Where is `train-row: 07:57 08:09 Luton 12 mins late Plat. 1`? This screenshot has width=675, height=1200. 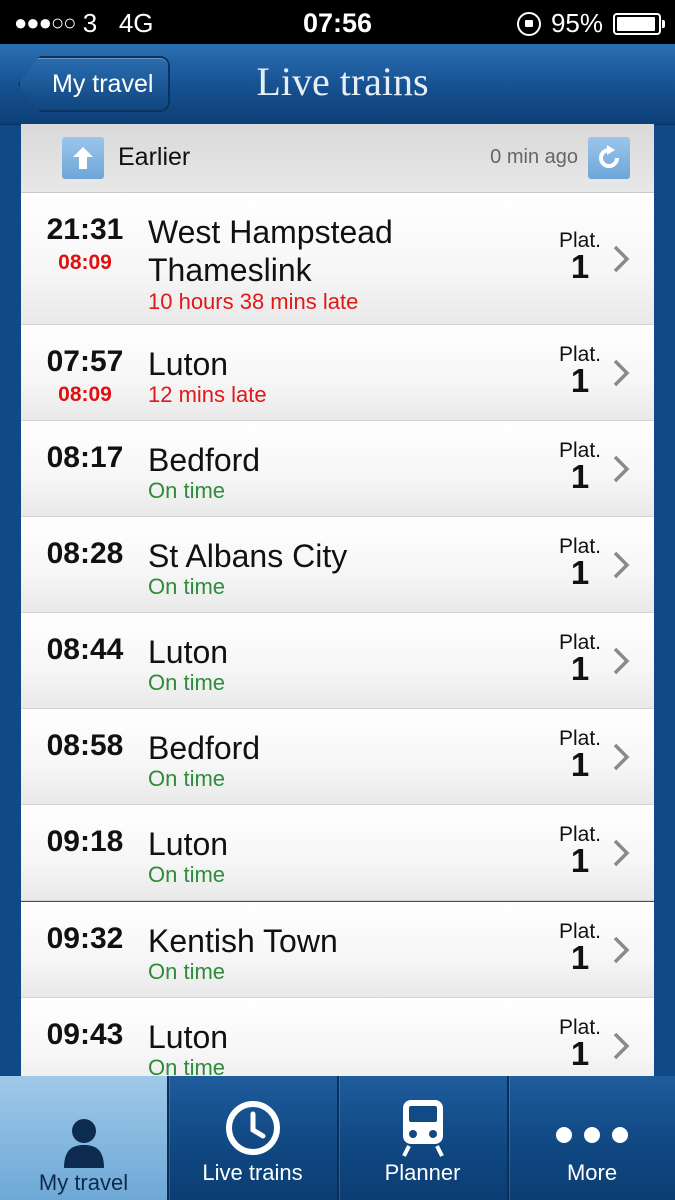
train-row: 07:57 08:09 Luton 12 mins late Plat. 1 is located at coordinates (337, 373).